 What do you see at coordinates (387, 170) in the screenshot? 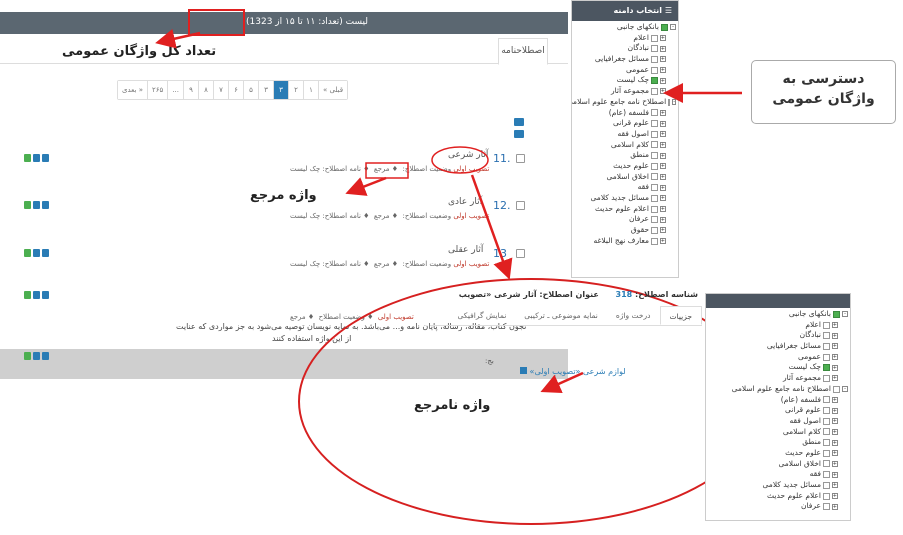
I see `ref-highlight-box` at bounding box center [387, 170].